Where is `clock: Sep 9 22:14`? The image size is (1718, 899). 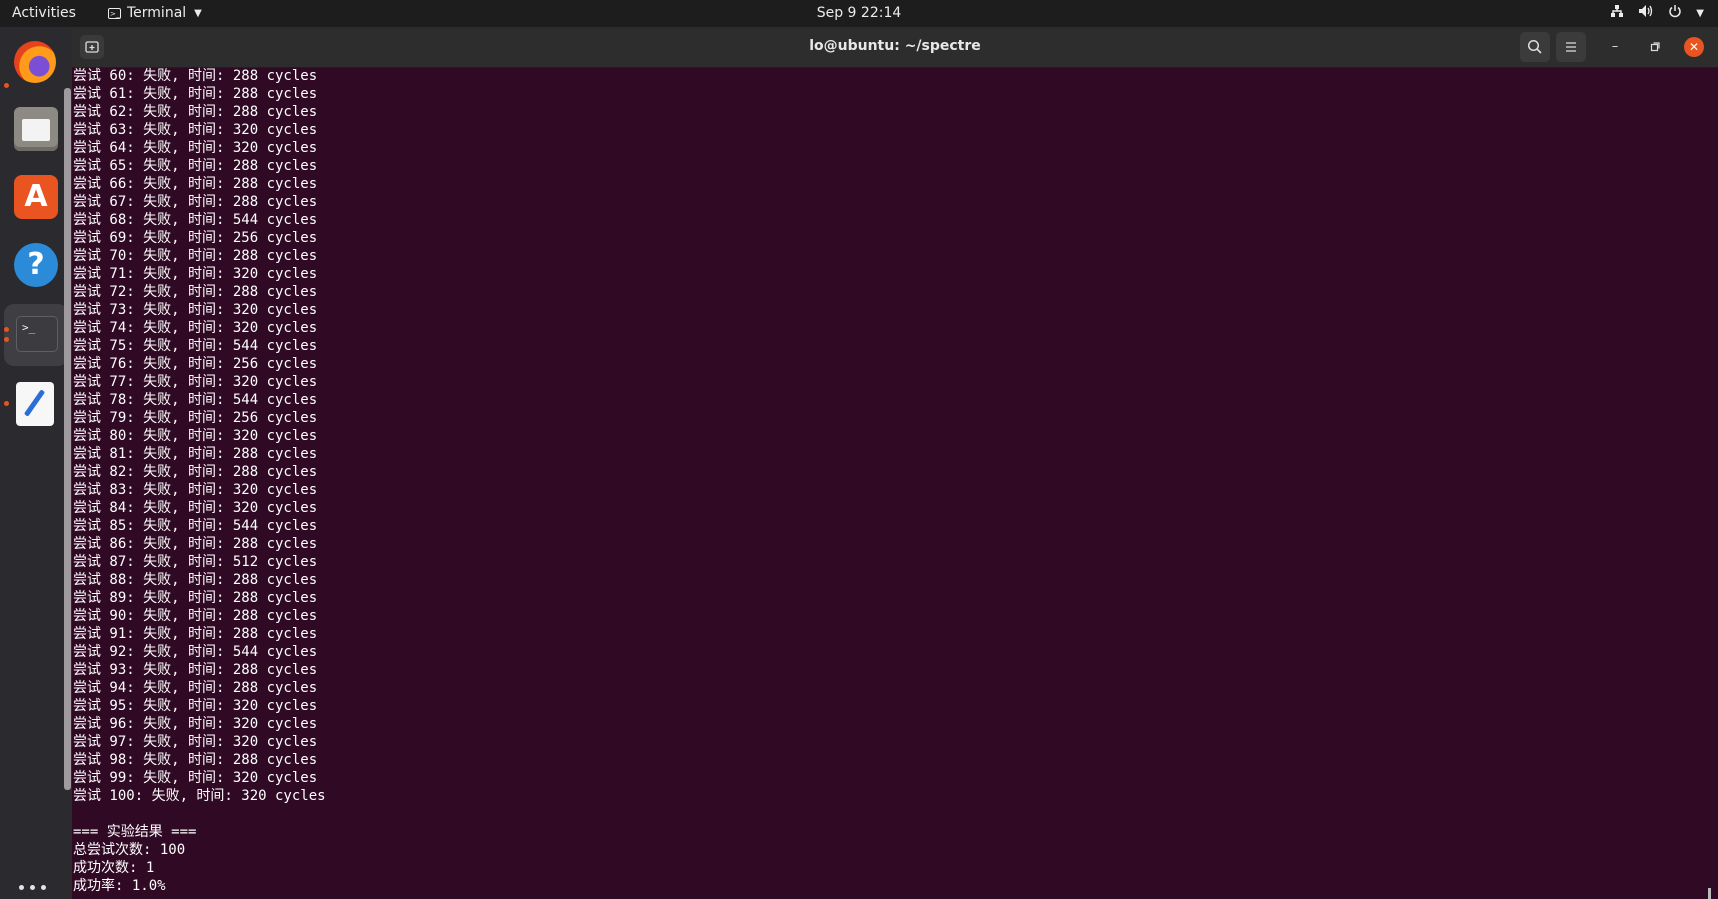
clock: Sep 9 22:14 is located at coordinates (859, 13).